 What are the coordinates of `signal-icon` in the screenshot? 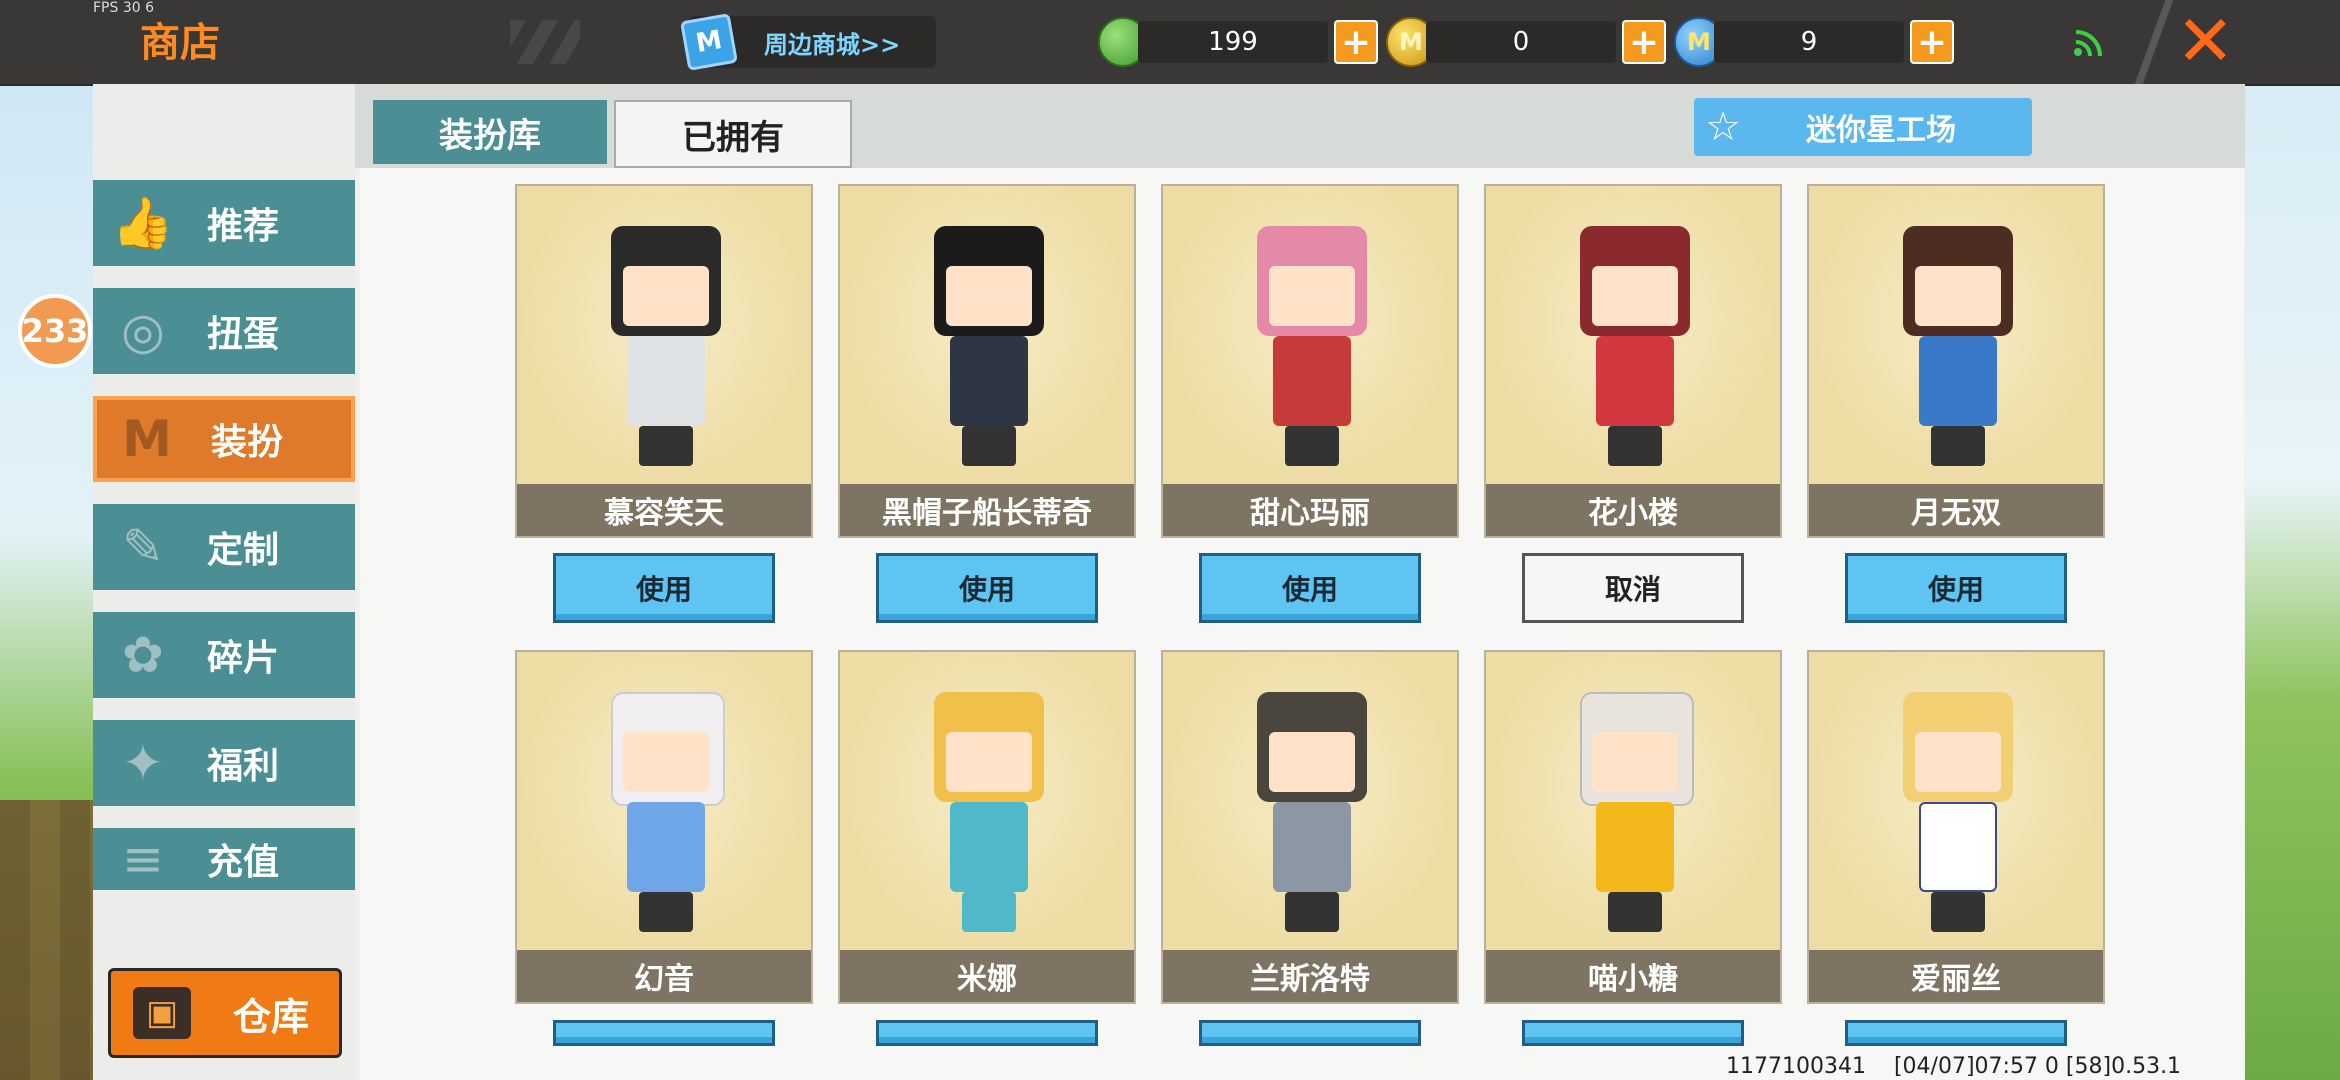 It's located at (2089, 47).